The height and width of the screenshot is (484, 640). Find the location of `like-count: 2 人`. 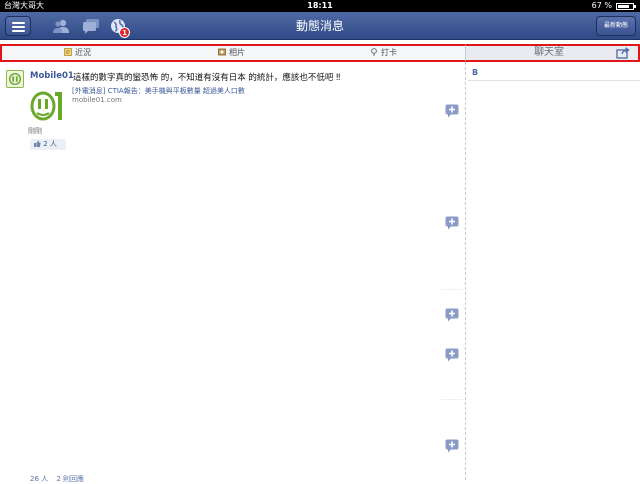

like-count: 2 人 is located at coordinates (48, 144).